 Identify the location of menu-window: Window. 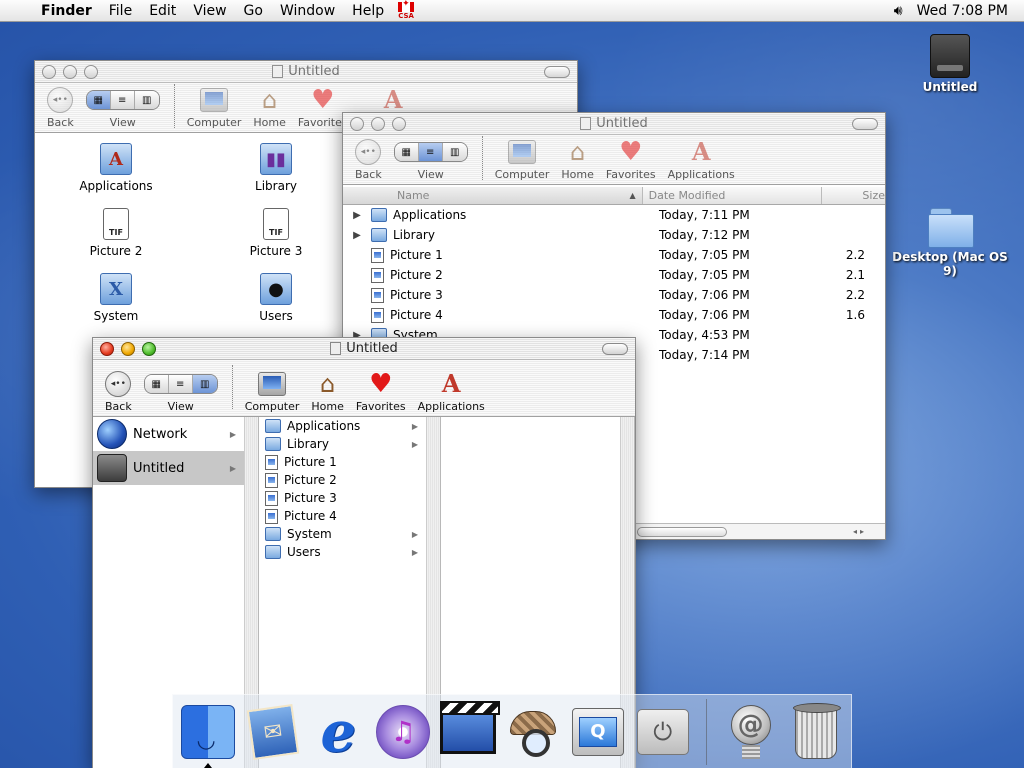
(309, 11).